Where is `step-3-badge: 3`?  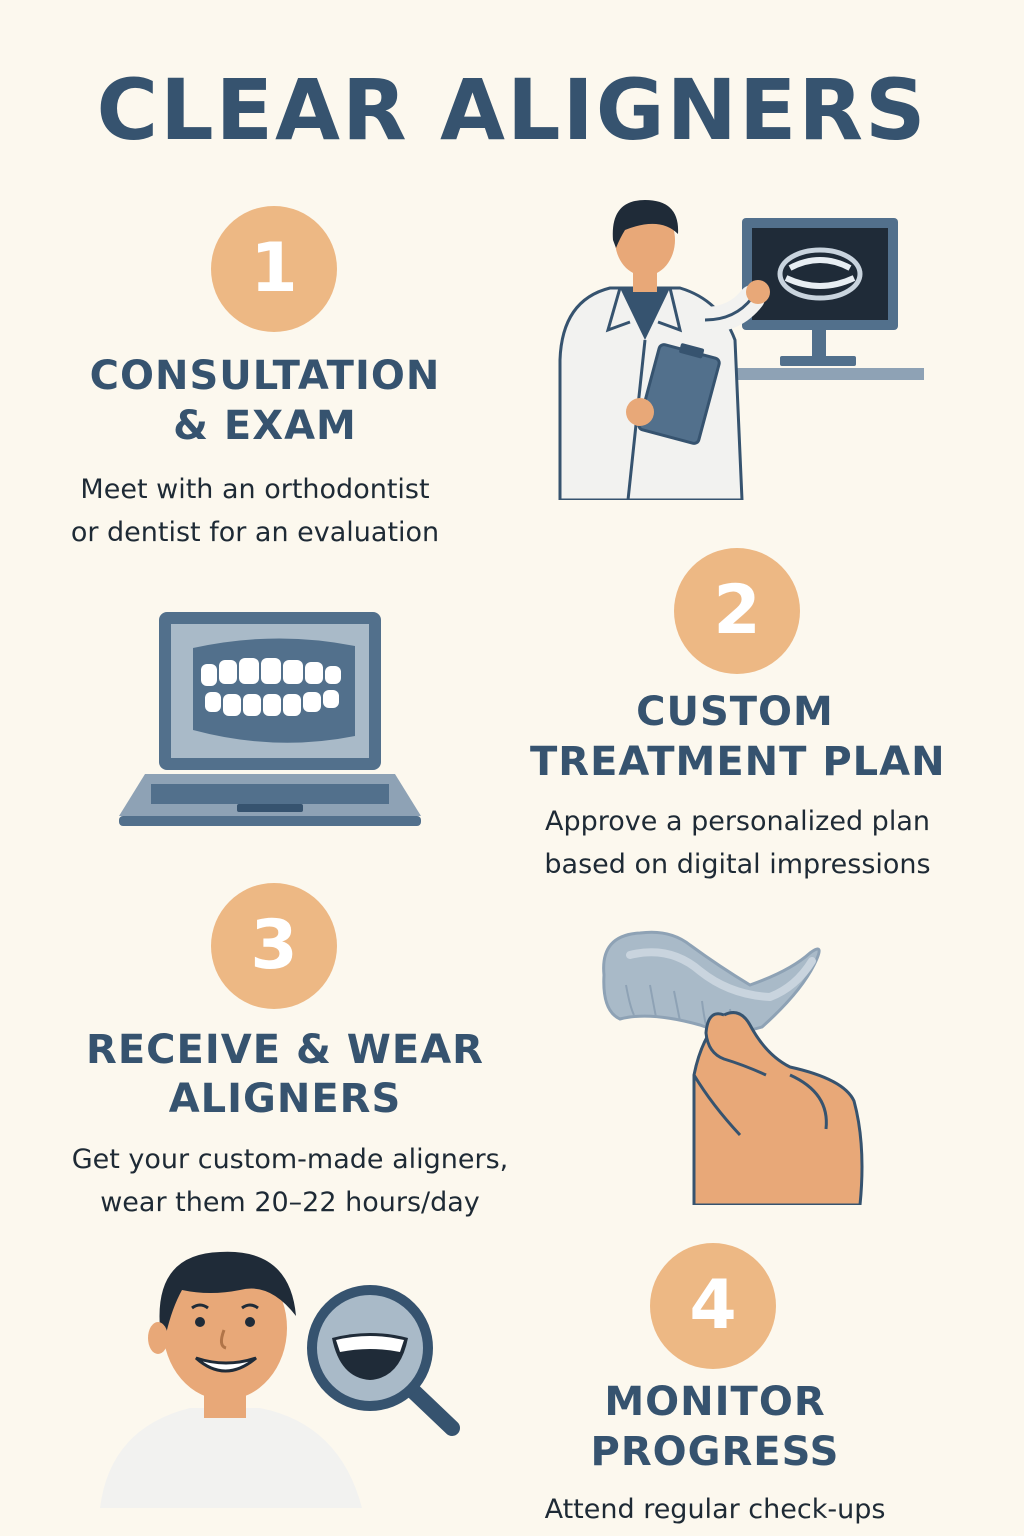
step-3-badge: 3 is located at coordinates (274, 946).